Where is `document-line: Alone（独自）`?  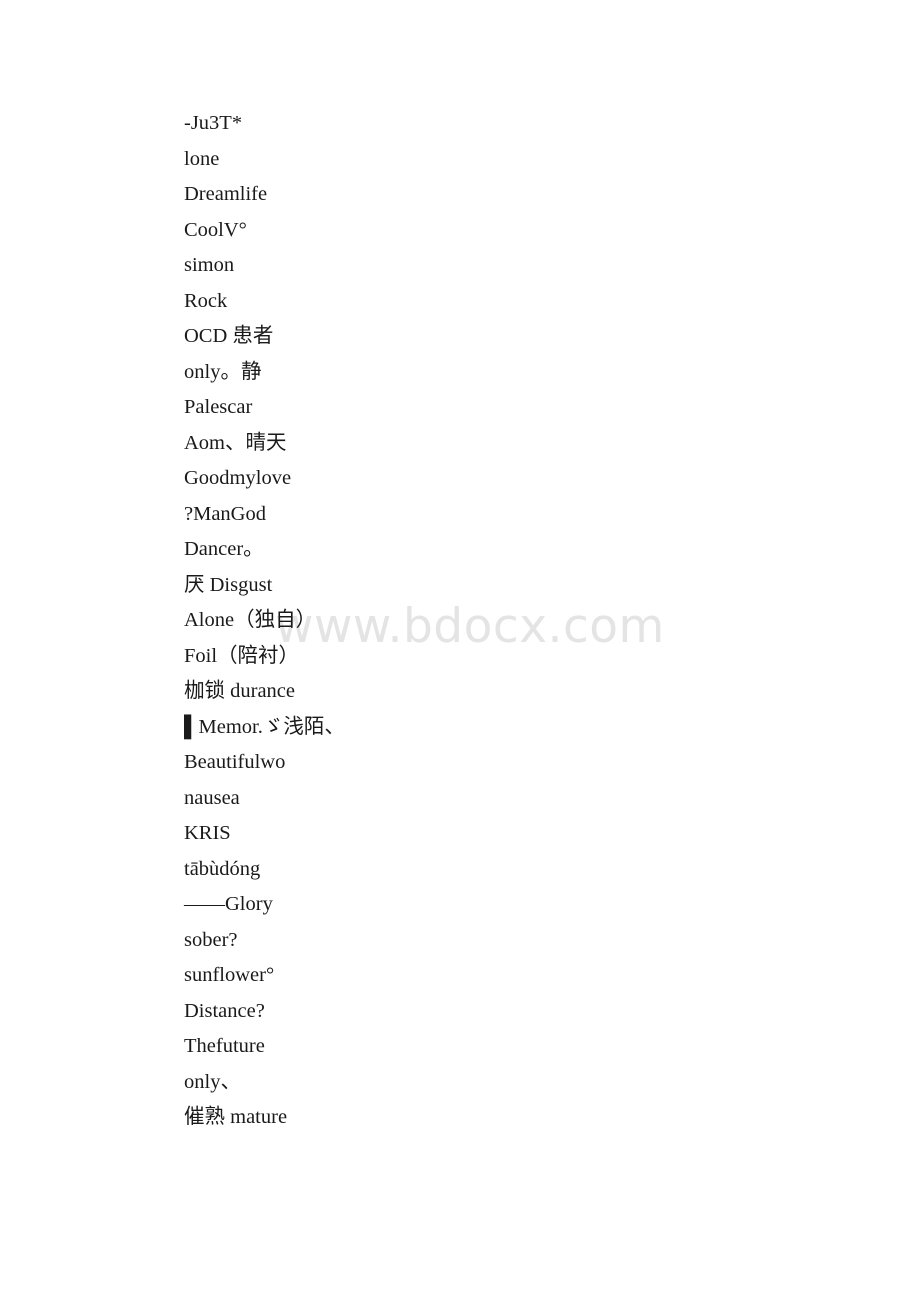
document-line: Alone（独自） is located at coordinates (250, 620).